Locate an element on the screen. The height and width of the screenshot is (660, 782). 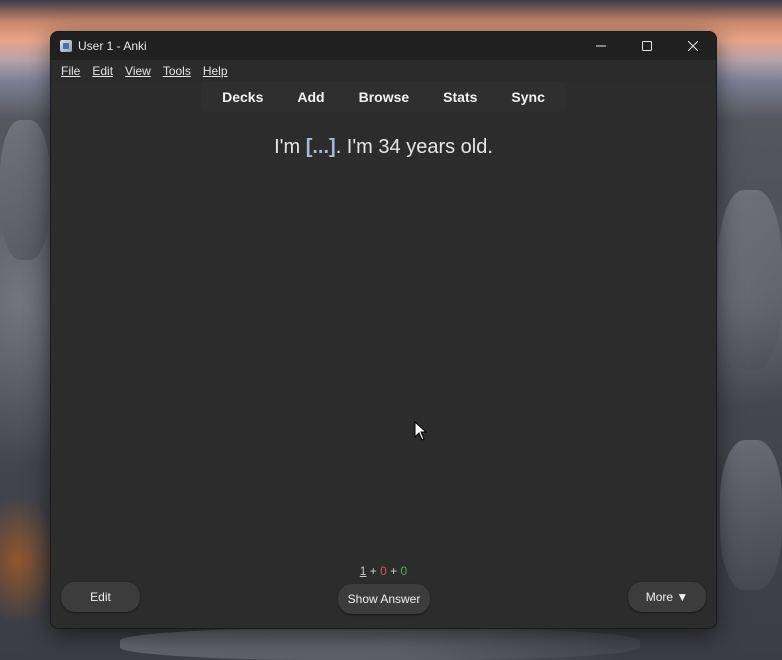
maximize-button is located at coordinates (647, 46).